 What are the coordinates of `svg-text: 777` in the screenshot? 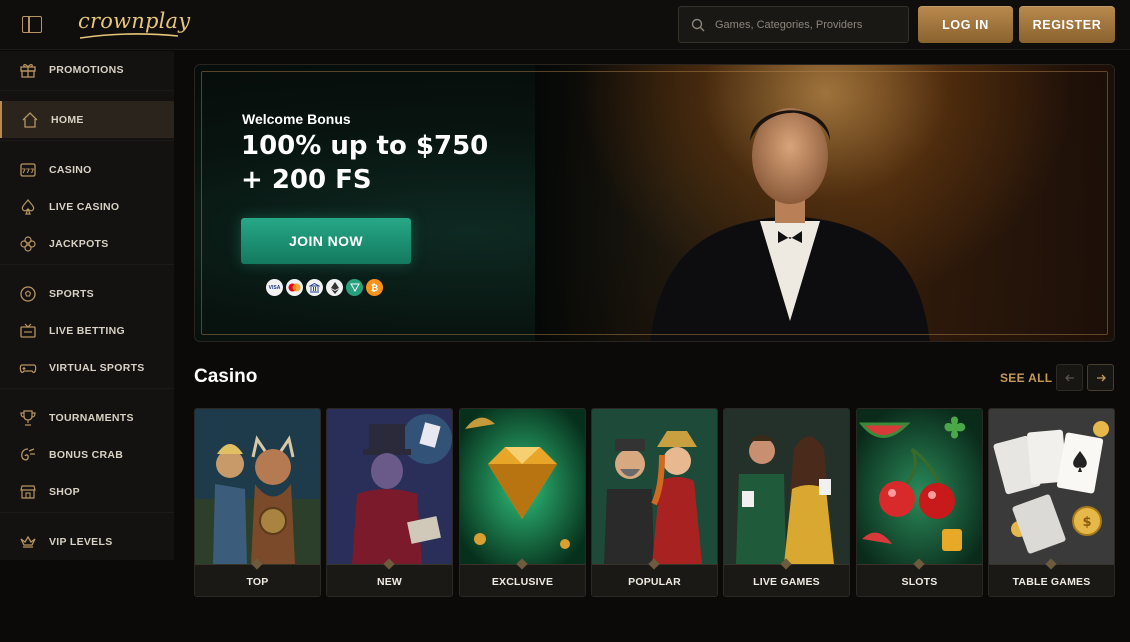 It's located at (28, 171).